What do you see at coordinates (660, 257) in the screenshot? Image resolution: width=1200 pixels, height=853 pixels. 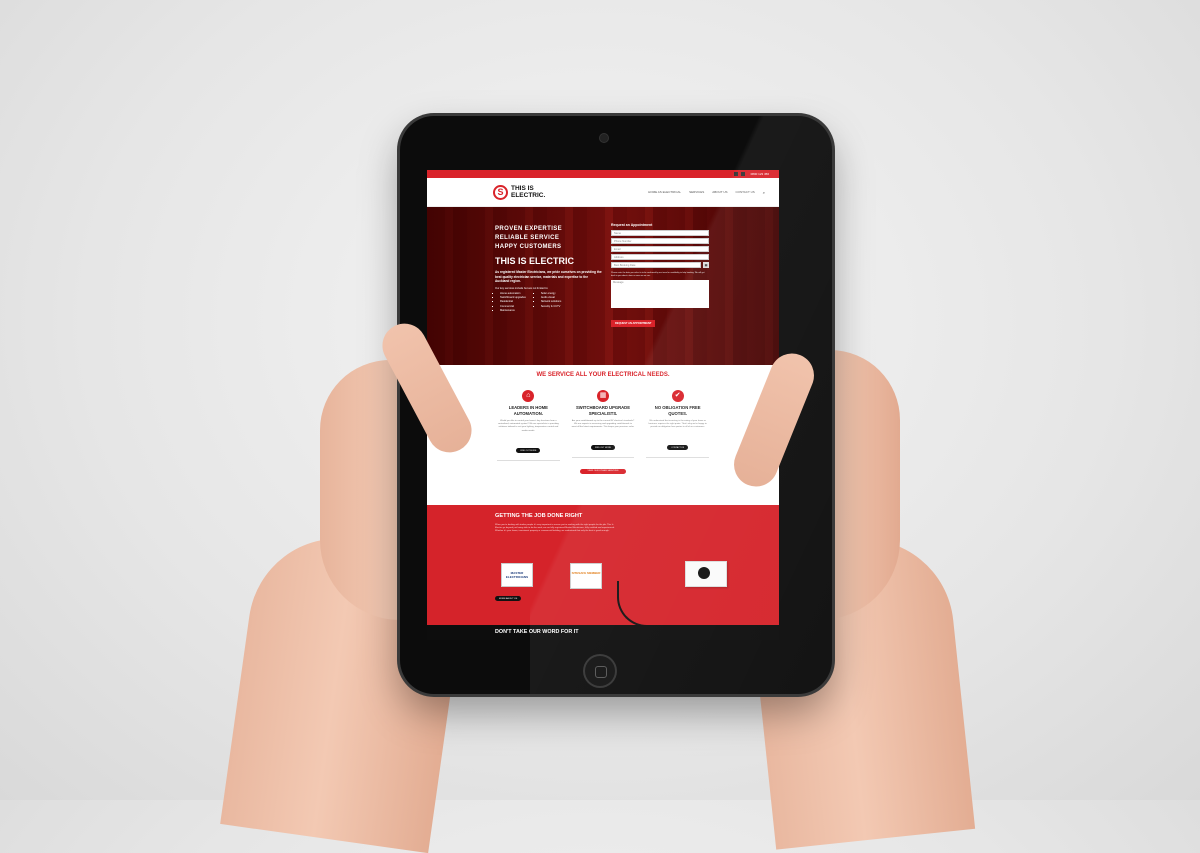 I see `address-field: Address` at bounding box center [660, 257].